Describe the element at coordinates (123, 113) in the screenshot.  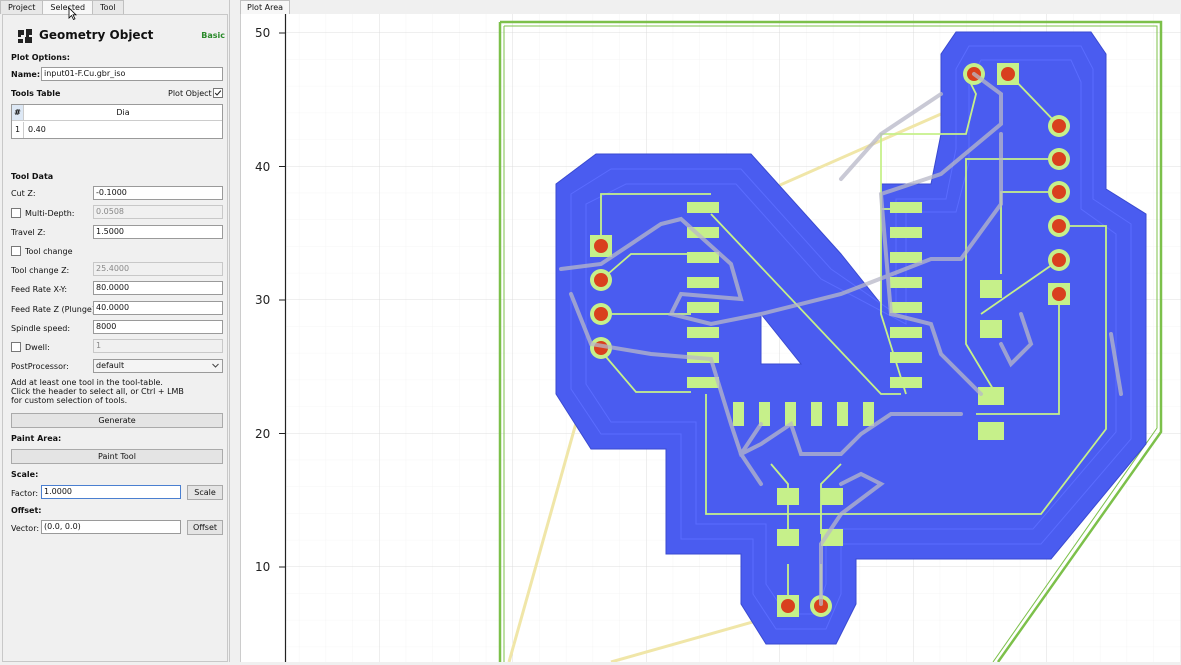
I see `column-header-dia: Dia` at that location.